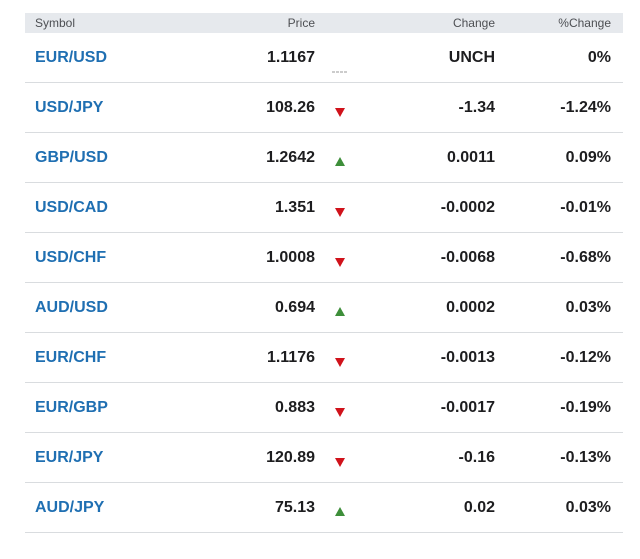  Describe the element at coordinates (588, 157) in the screenshot. I see `pct-change-value: 0.09%` at that location.